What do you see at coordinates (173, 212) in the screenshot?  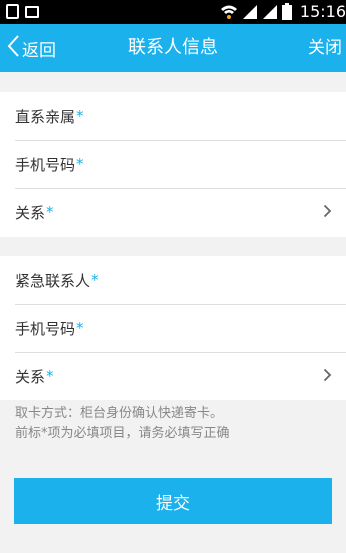 I see `relative-relation-select: 关系 *` at bounding box center [173, 212].